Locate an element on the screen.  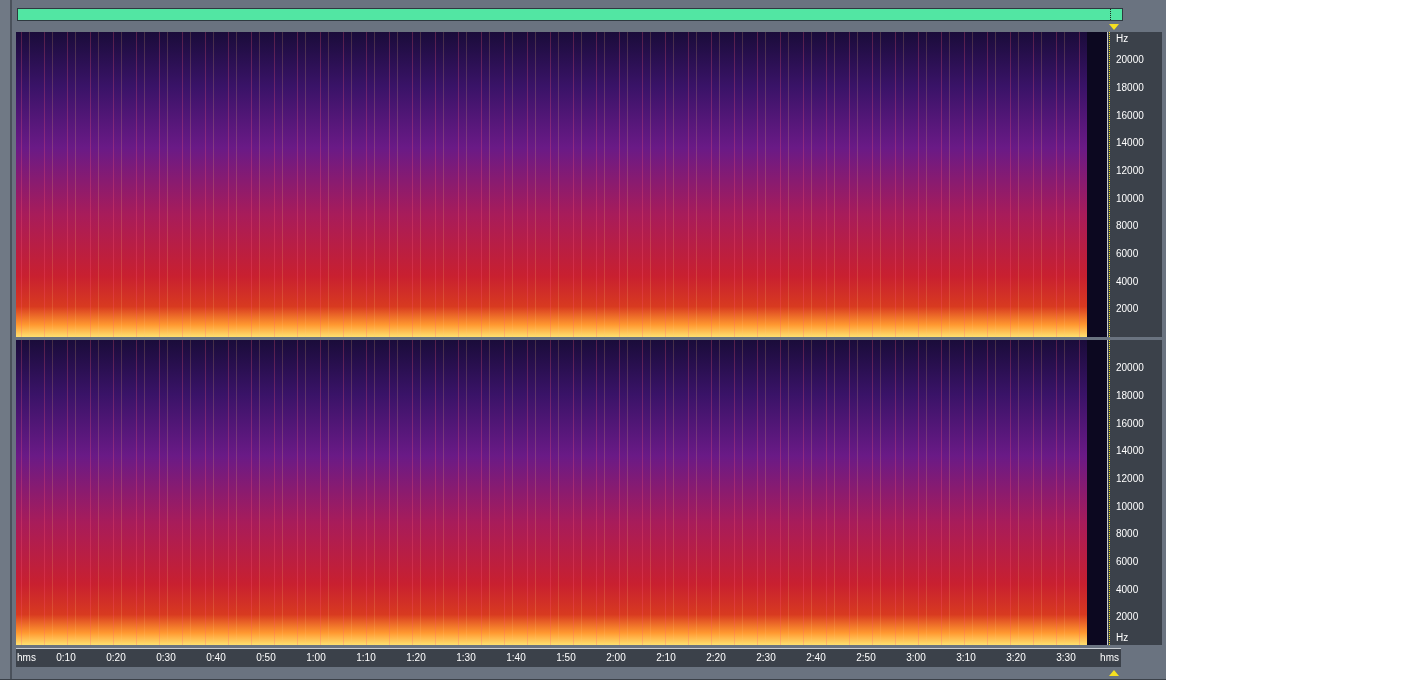
axis-label: 3:20 is located at coordinates (1016, 658).